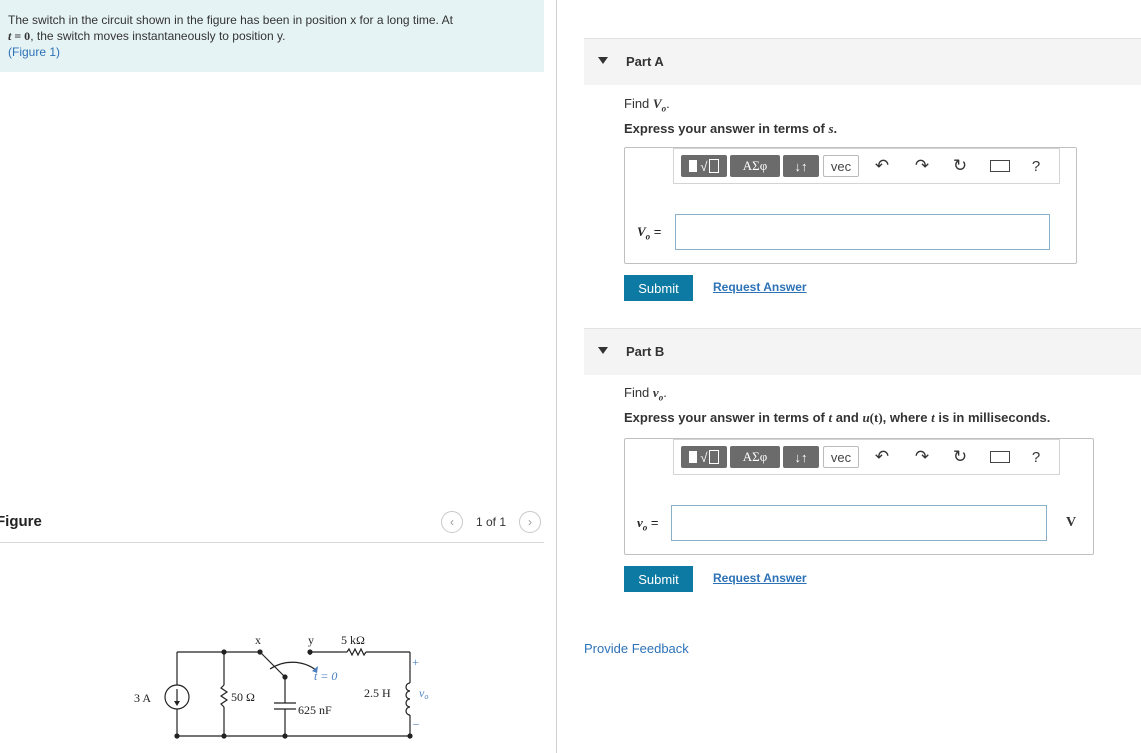 The image size is (1141, 753). What do you see at coordinates (859, 523) in the screenshot?
I see `part-b-answer-input` at bounding box center [859, 523].